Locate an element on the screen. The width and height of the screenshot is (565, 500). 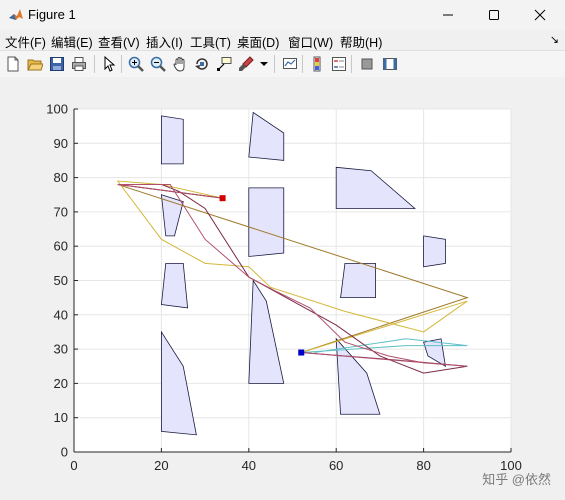
open-file-icon is located at coordinates (35, 64).